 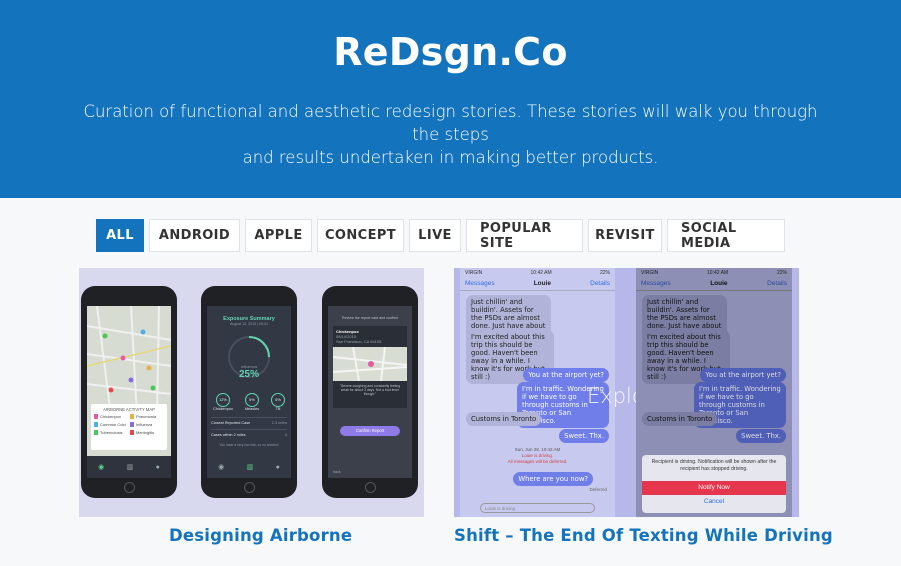 I want to click on report-header: Review the report card and confirm, so click(x=370, y=318).